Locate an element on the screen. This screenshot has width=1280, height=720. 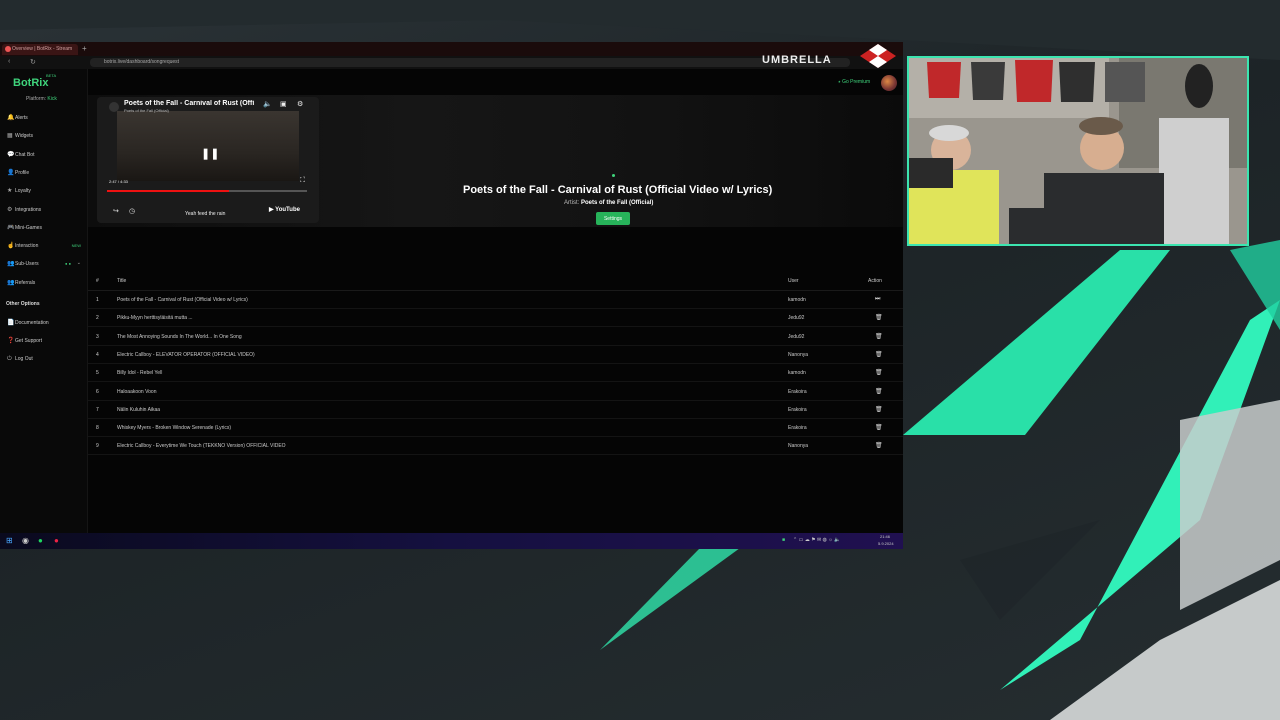
sidebar-item-referrals: 👥Referrals is located at coordinates (46, 285).